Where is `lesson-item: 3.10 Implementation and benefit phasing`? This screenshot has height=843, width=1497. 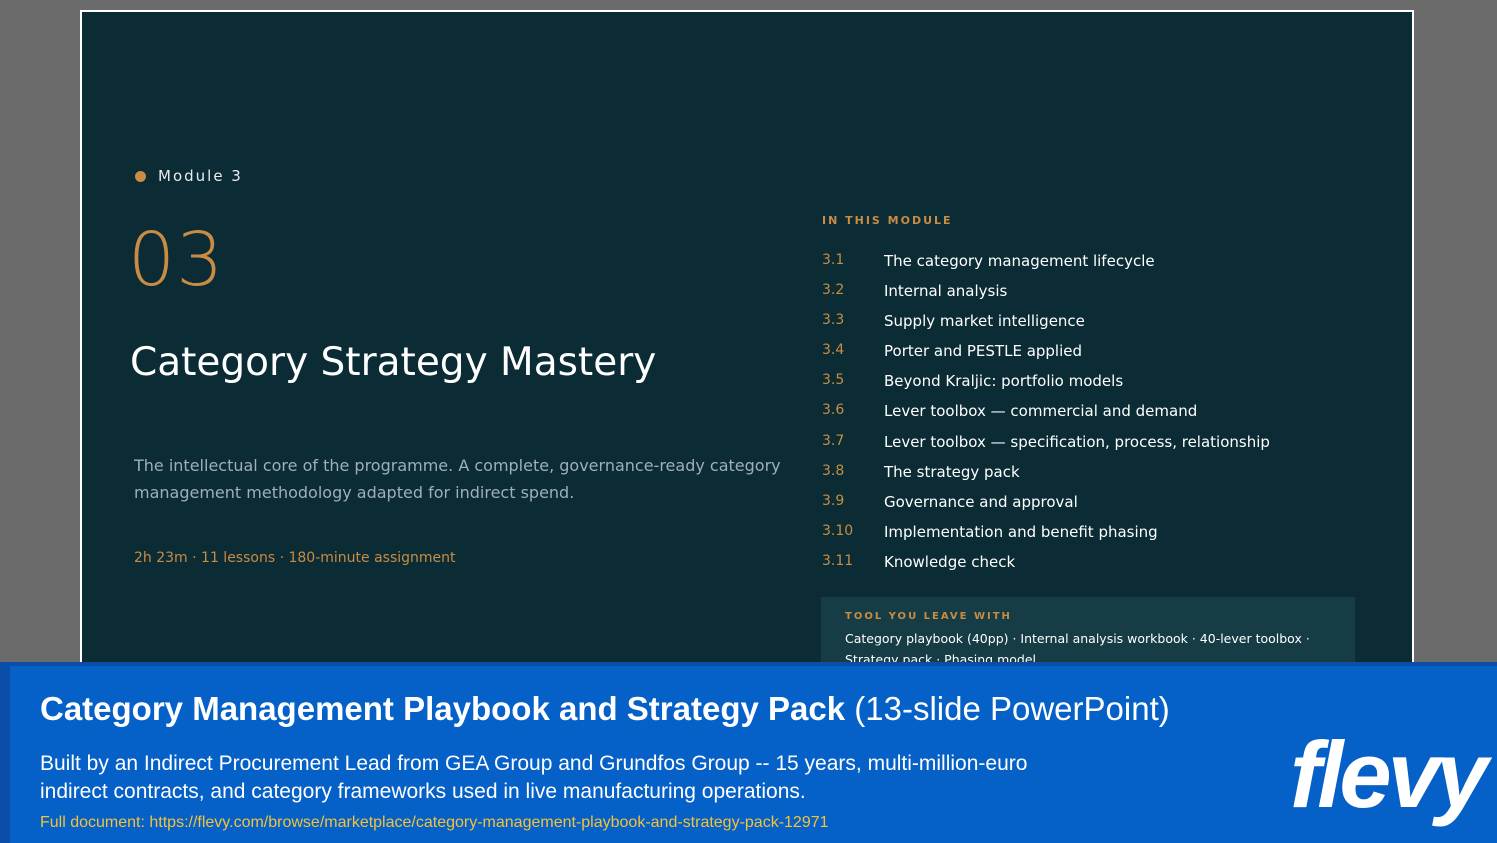
lesson-item: 3.10 Implementation and benefit phasing is located at coordinates (1102, 538).